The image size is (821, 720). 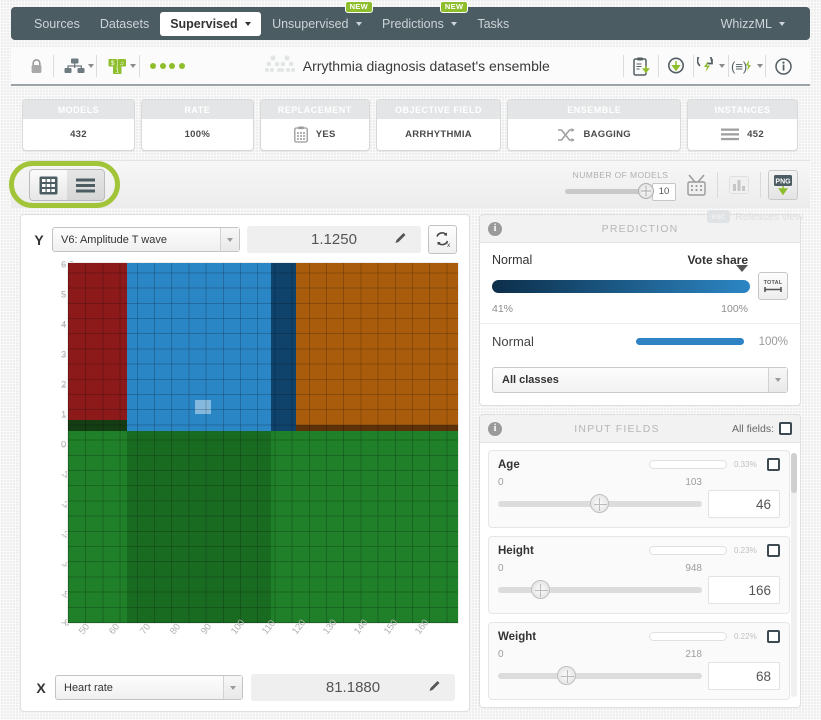 What do you see at coordinates (734, 309) in the screenshot?
I see `confidence-max: 100%` at bounding box center [734, 309].